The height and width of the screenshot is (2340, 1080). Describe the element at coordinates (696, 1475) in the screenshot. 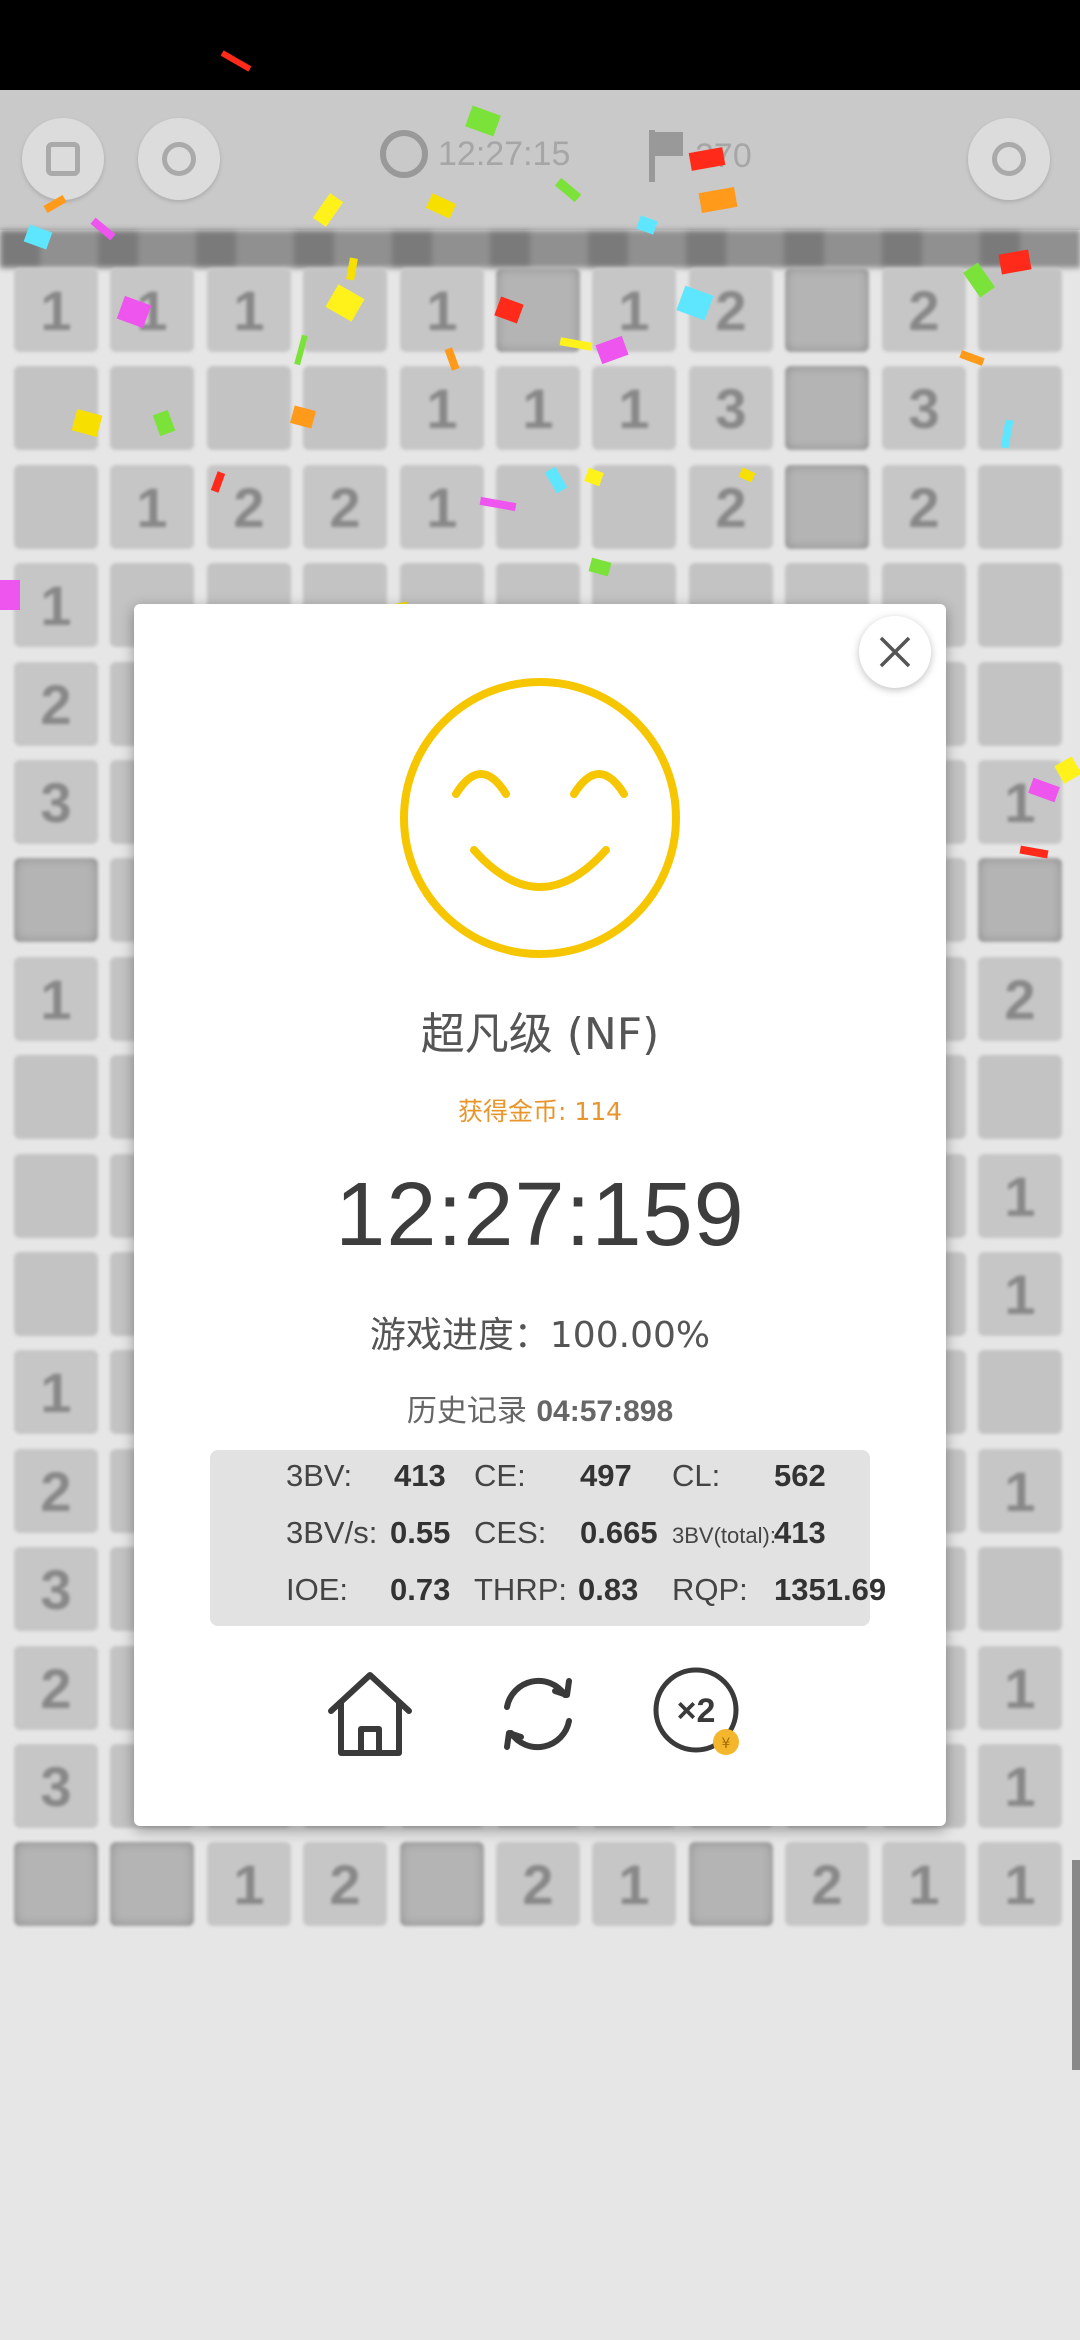

I see `stat-label: CL:` at that location.